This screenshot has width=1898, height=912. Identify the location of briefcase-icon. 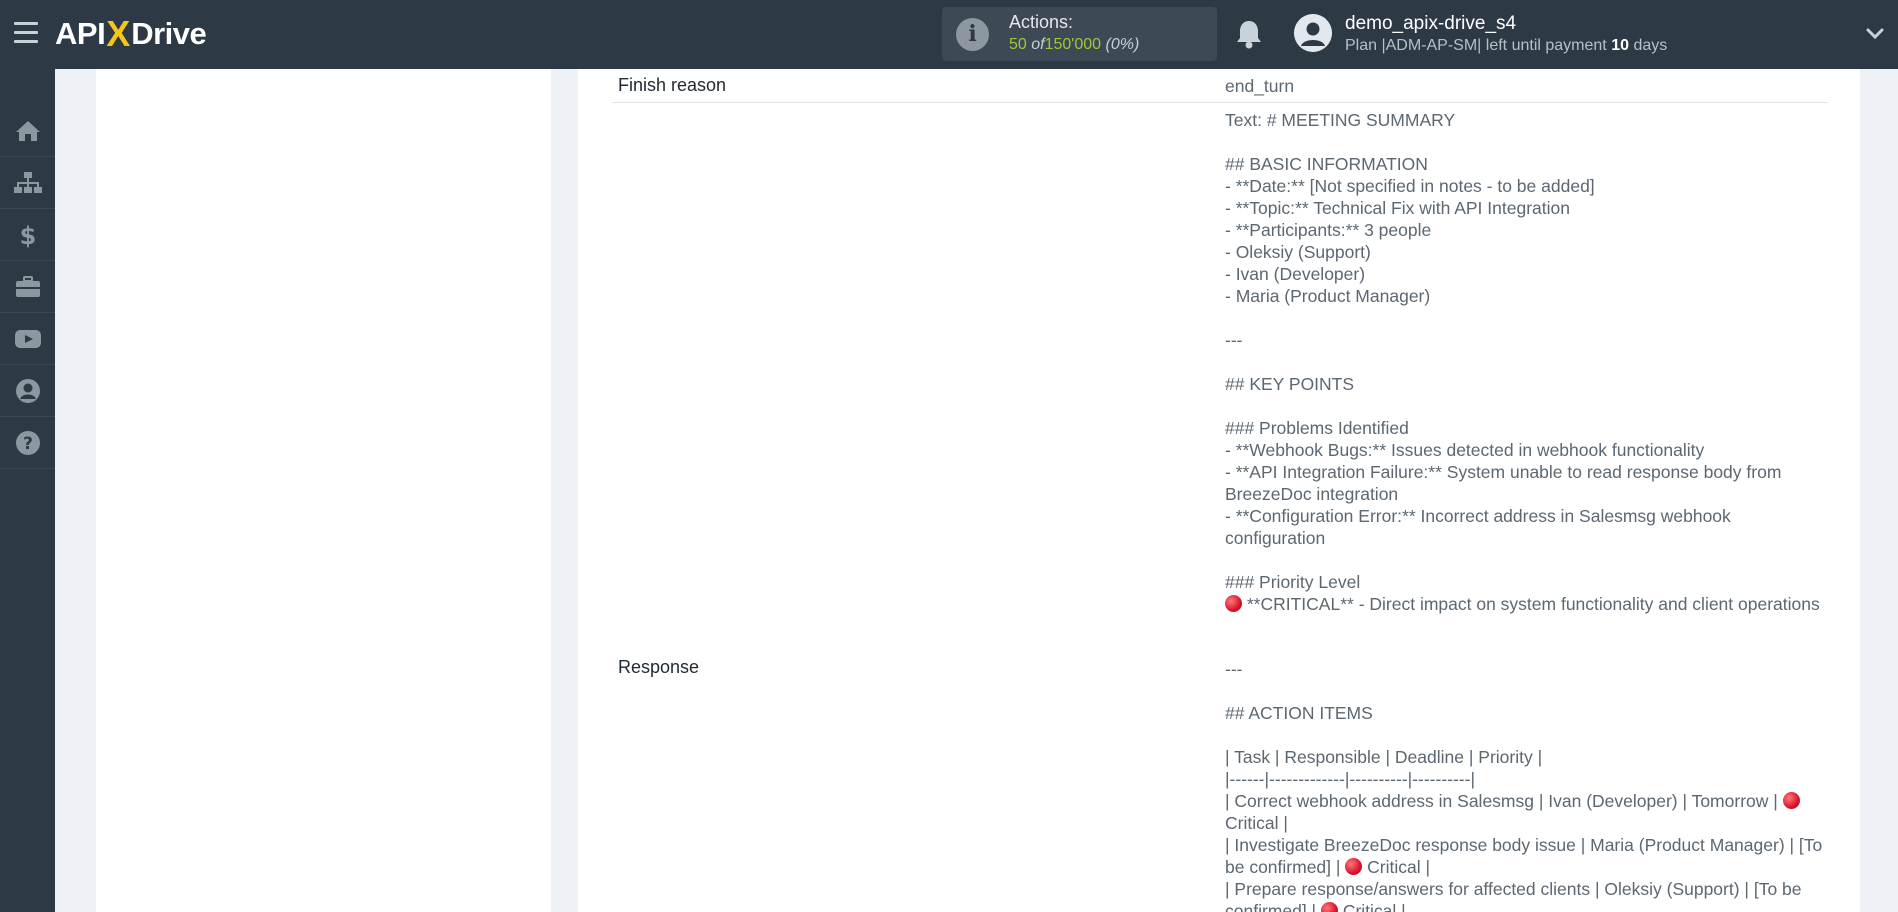
(27, 286).